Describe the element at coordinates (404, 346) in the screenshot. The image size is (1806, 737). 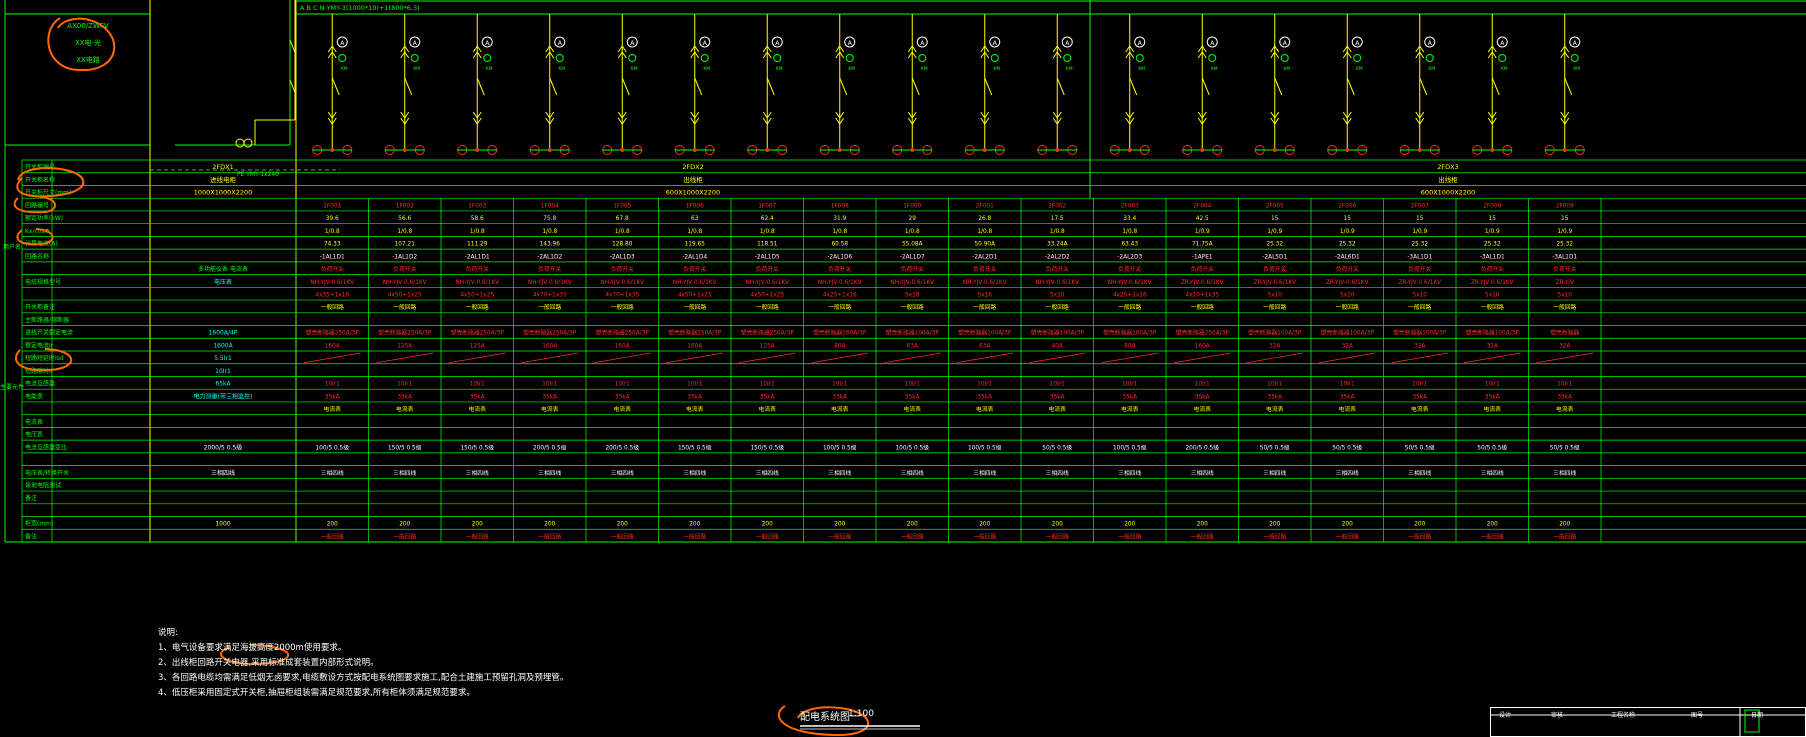
I see `circuit-rating: 125A` at that location.